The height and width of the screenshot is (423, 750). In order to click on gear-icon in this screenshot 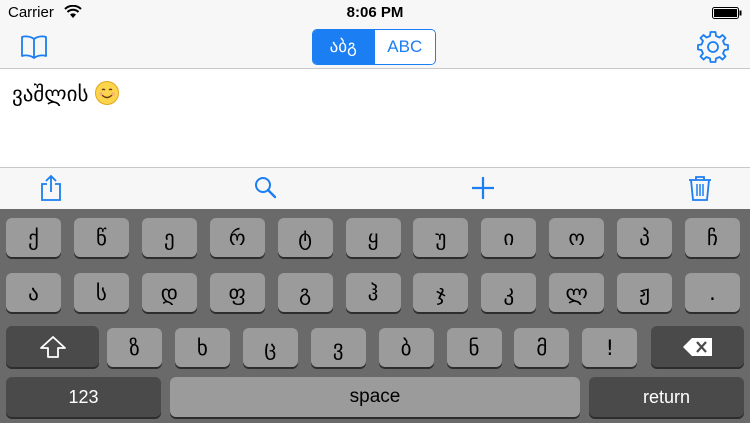, I will do `click(713, 47)`.